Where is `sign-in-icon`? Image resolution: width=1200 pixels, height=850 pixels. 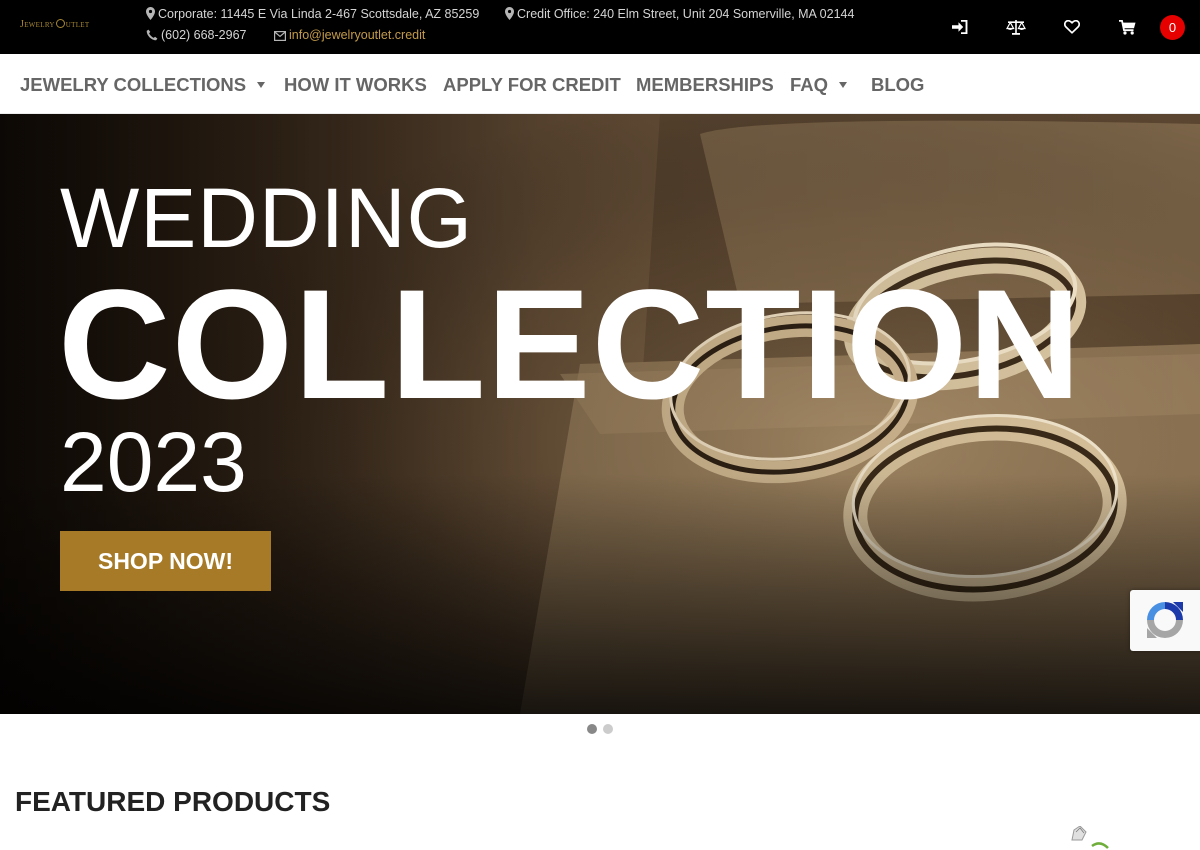
sign-in-icon is located at coordinates (960, 27).